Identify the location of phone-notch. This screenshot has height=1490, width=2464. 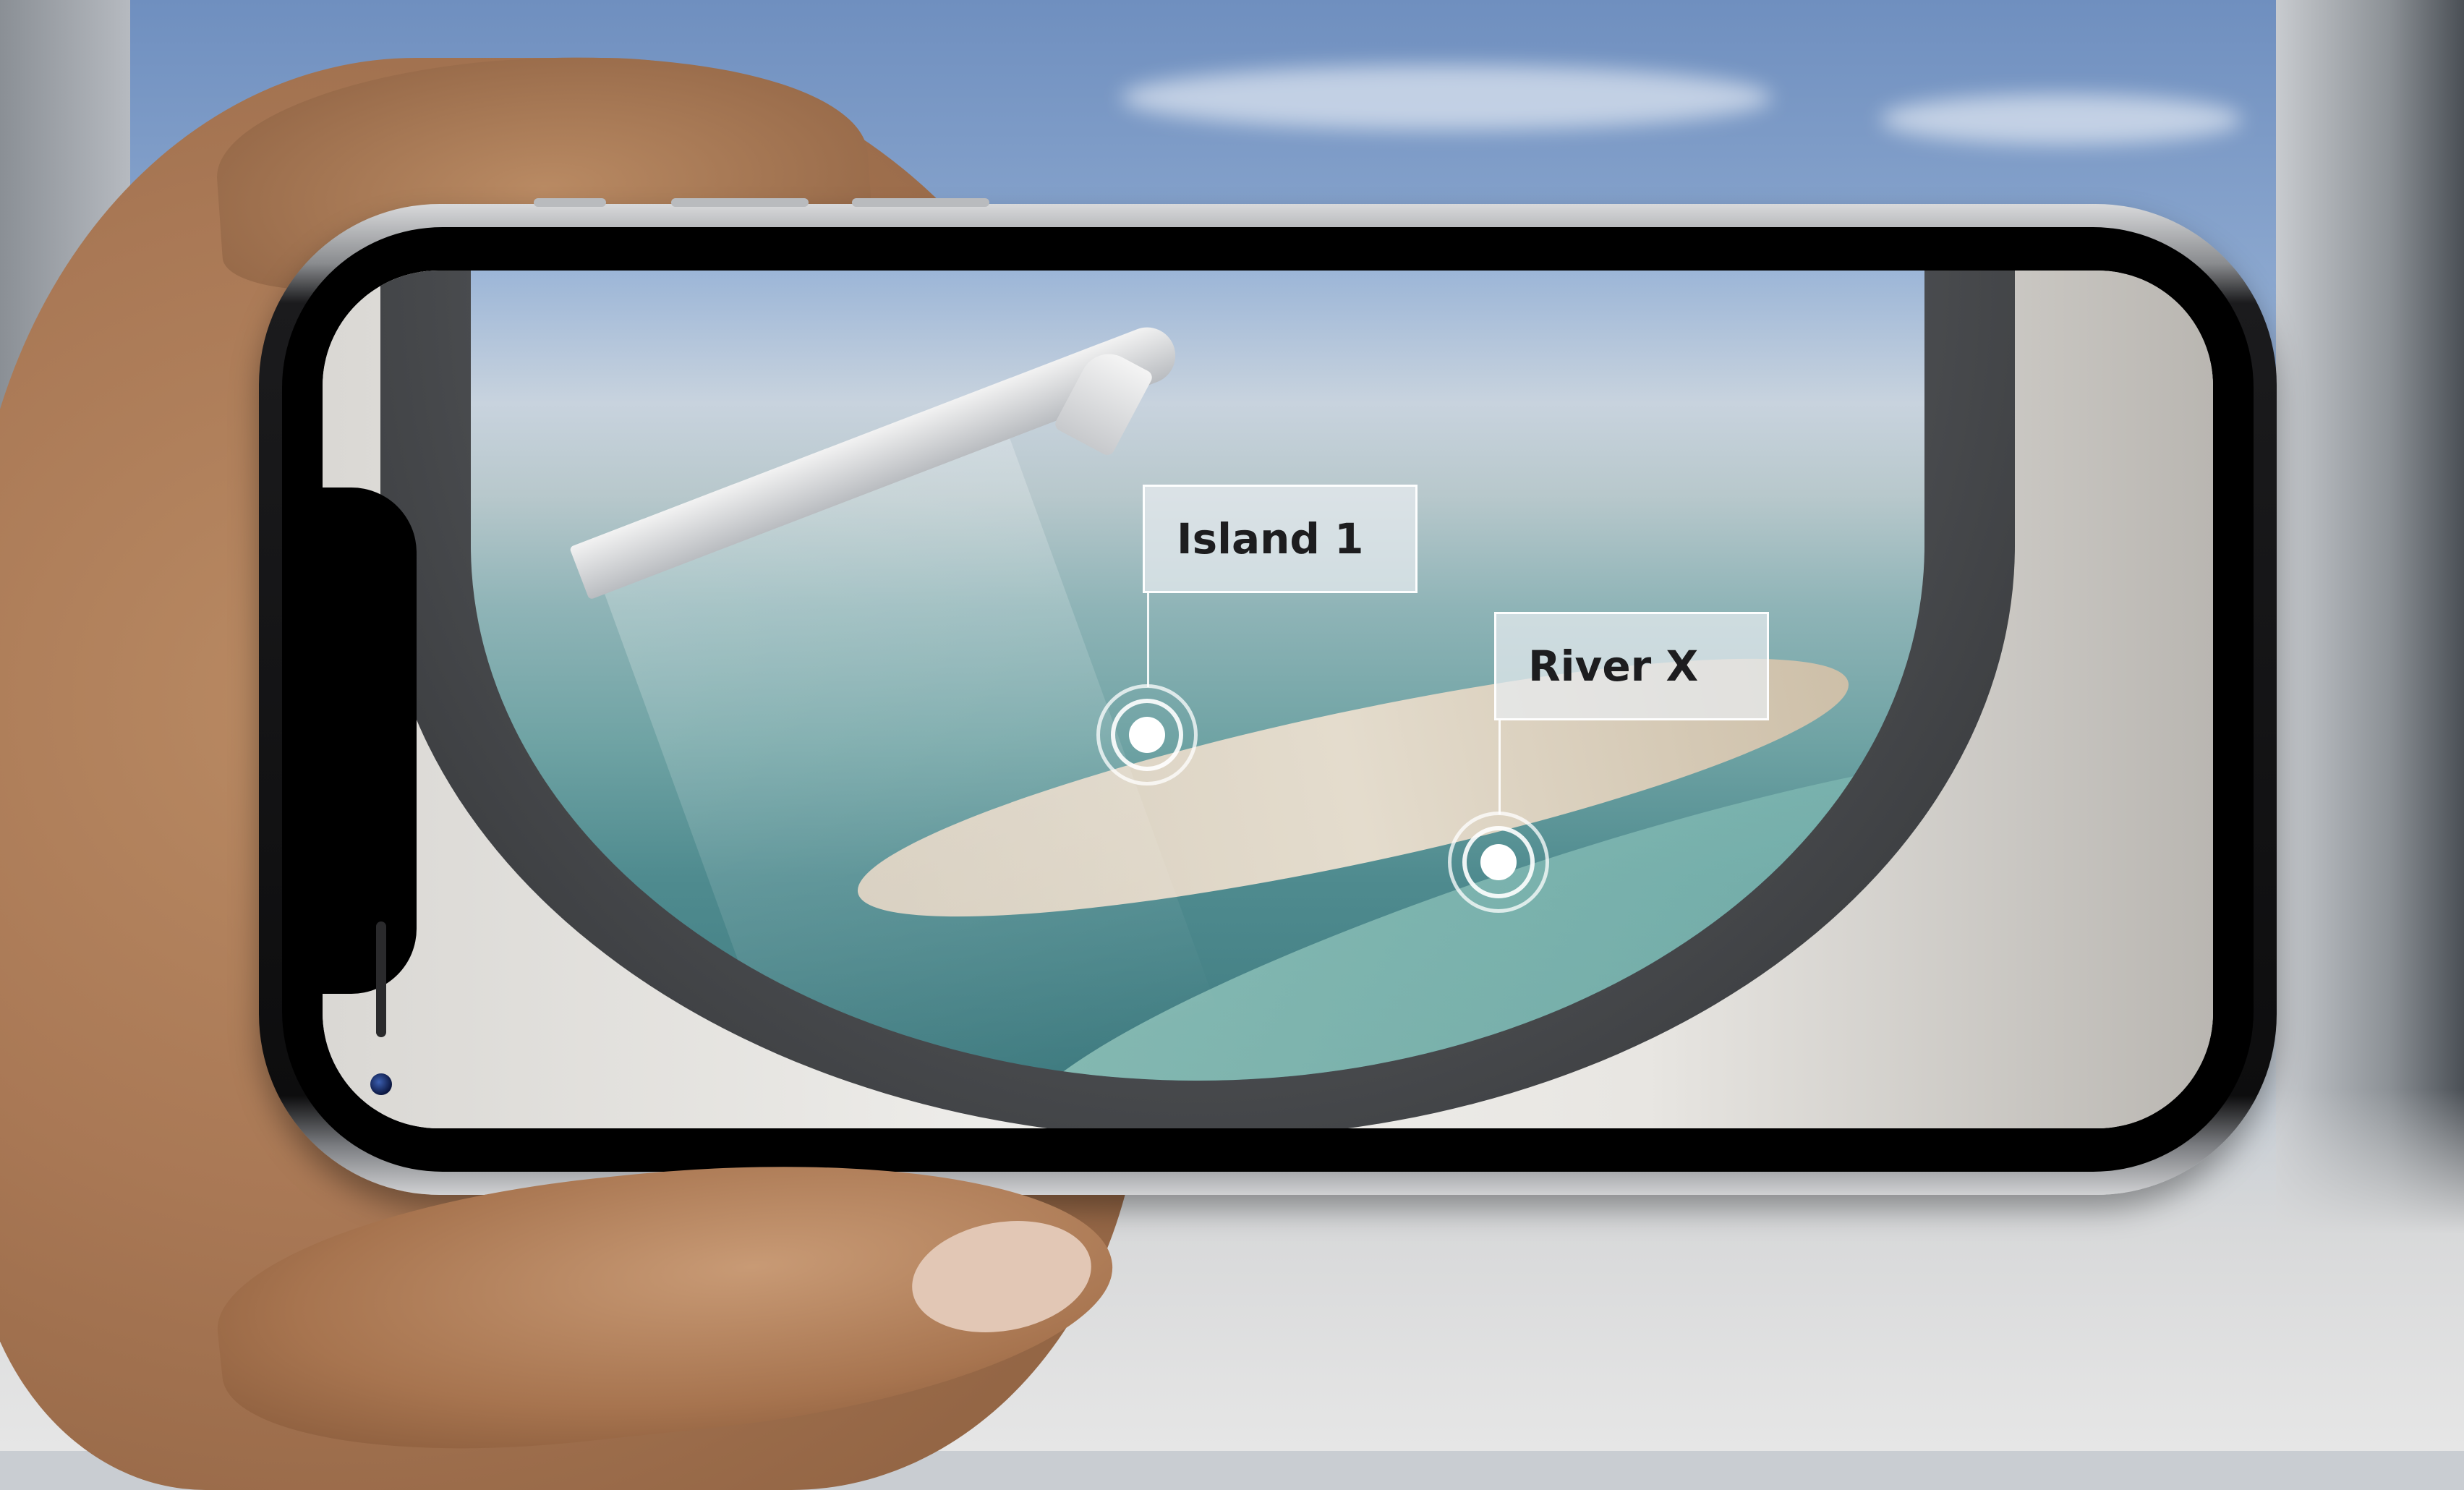
(370, 792).